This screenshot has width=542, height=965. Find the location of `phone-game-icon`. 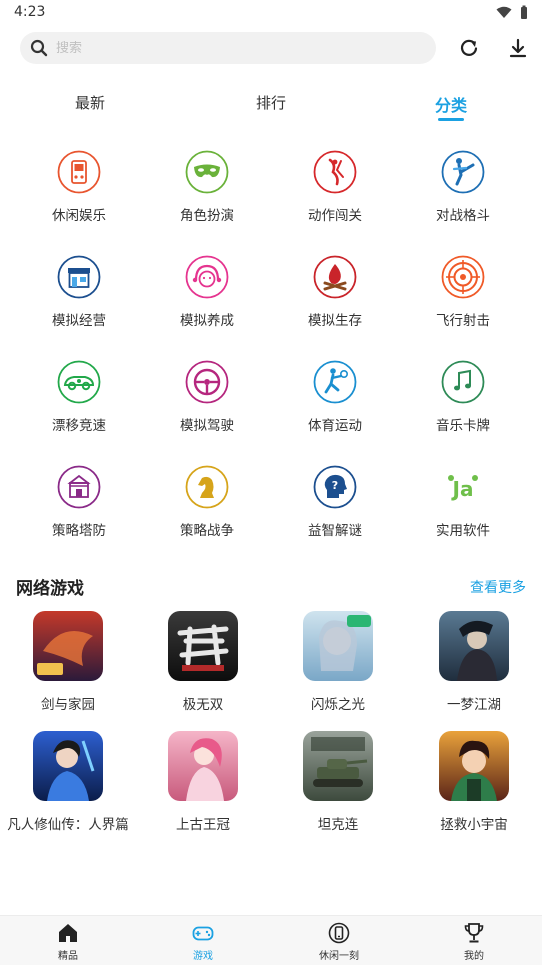

phone-game-icon is located at coordinates (339, 933).